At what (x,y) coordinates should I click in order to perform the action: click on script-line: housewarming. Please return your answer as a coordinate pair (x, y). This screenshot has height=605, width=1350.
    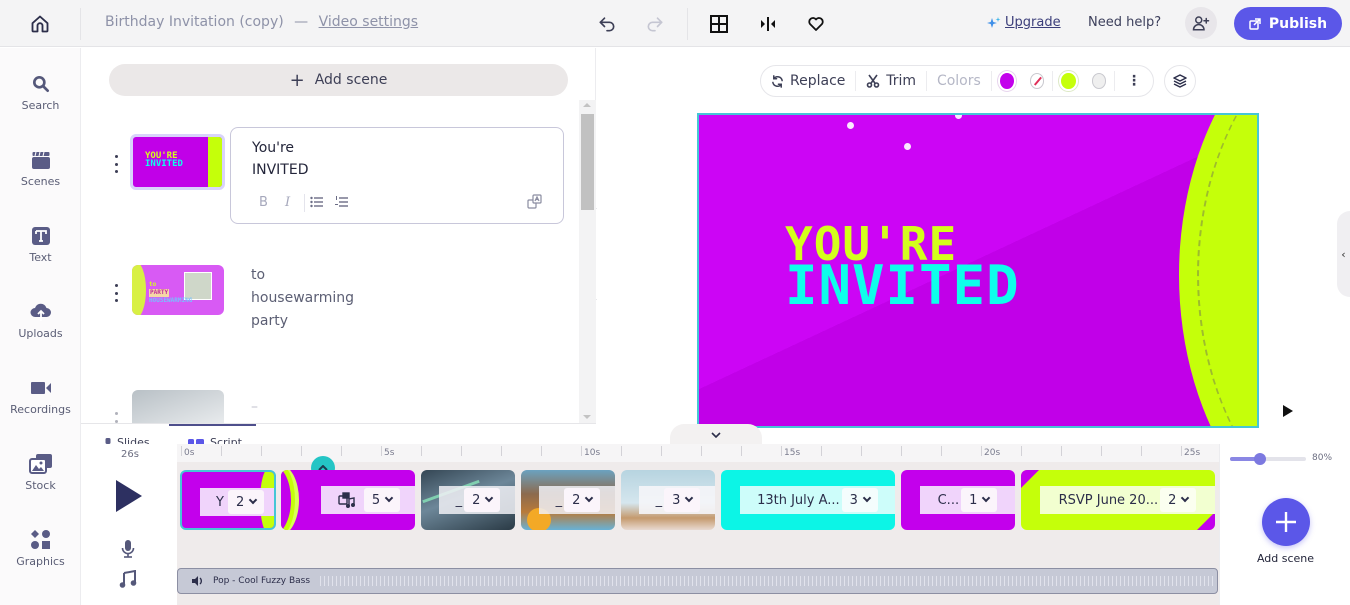
    Looking at the image, I should click on (303, 298).